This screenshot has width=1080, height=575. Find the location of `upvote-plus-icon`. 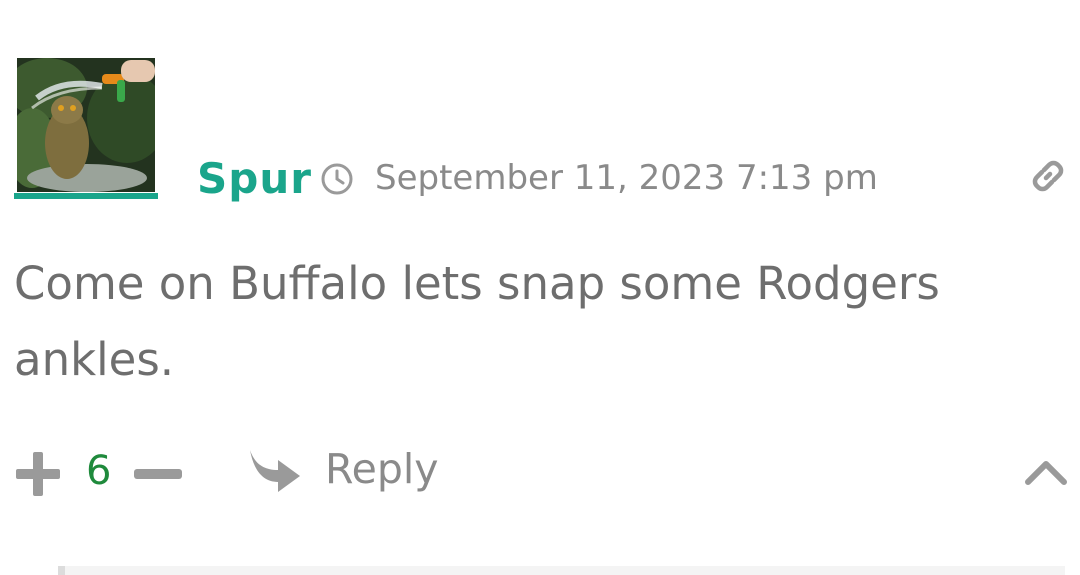

upvote-plus-icon is located at coordinates (38, 474).